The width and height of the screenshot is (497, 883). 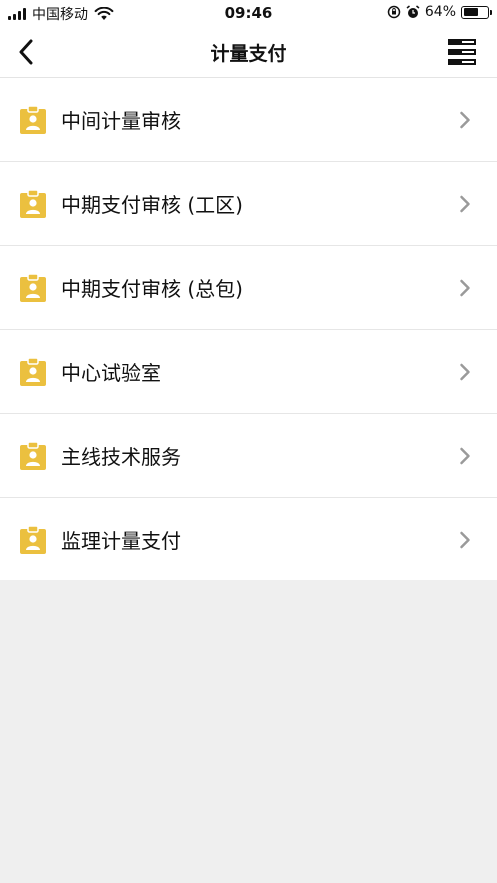 I want to click on list-item: 监理计量支付, so click(x=248, y=539).